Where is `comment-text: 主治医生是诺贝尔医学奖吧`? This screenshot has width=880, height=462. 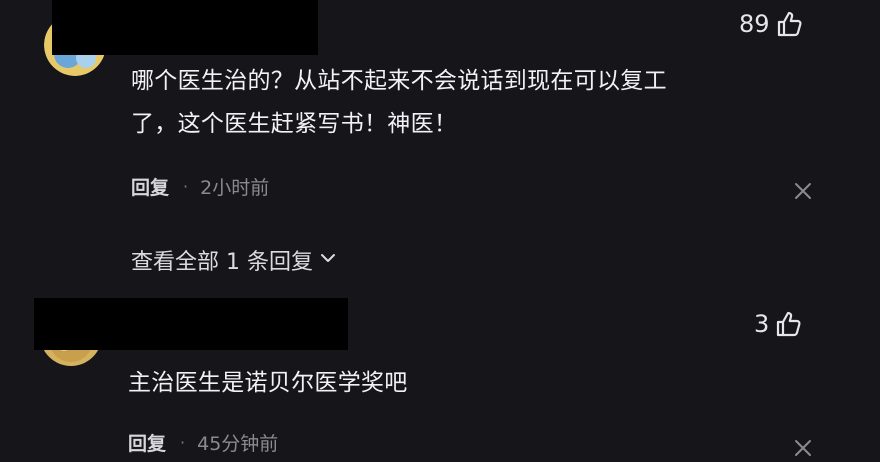 comment-text: 主治医生是诺贝尔医学奖吧 is located at coordinates (468, 383).